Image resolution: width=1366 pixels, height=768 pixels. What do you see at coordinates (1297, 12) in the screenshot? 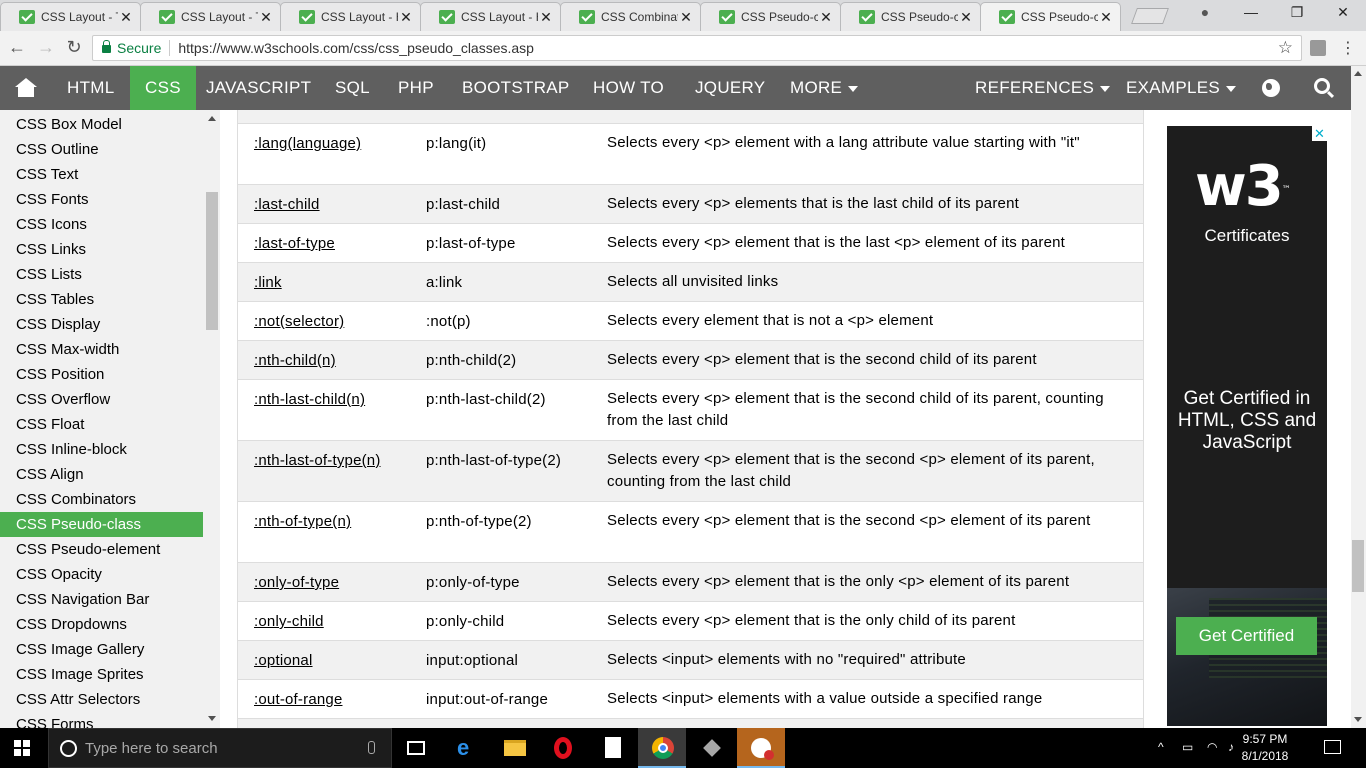
I see `restore-icon: ❐` at bounding box center [1297, 12].